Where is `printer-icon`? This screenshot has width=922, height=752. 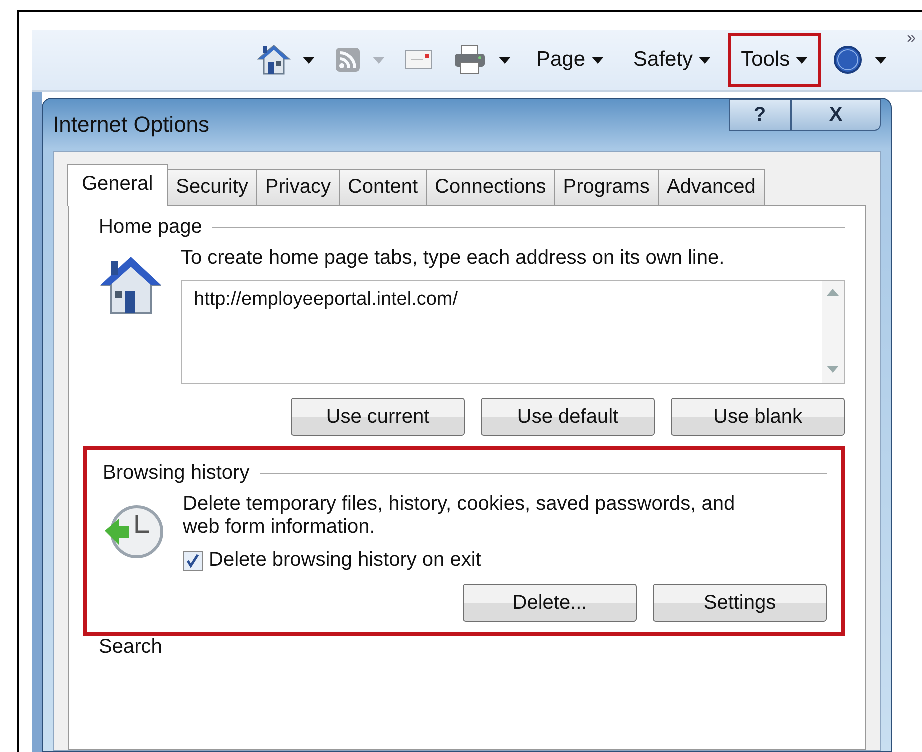
printer-icon is located at coordinates (470, 60).